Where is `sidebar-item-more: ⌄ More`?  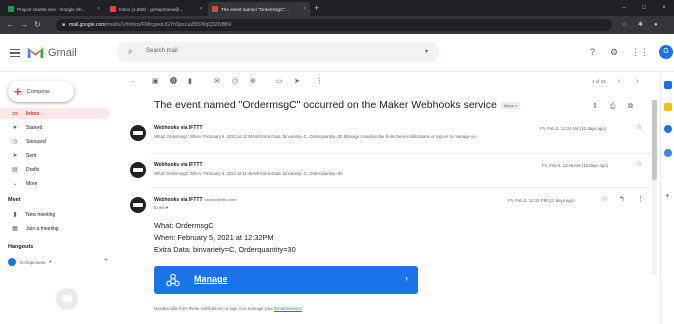 sidebar-item-more: ⌄ More is located at coordinates (55, 183).